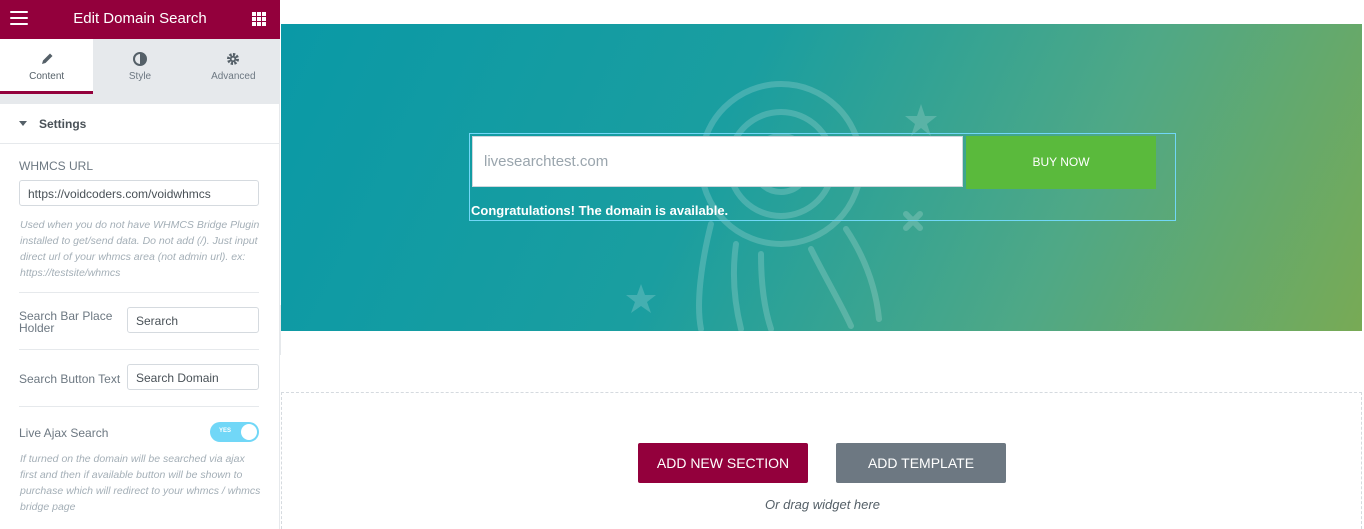  I want to click on add-template-button: ADD TEMPLATE, so click(921, 463).